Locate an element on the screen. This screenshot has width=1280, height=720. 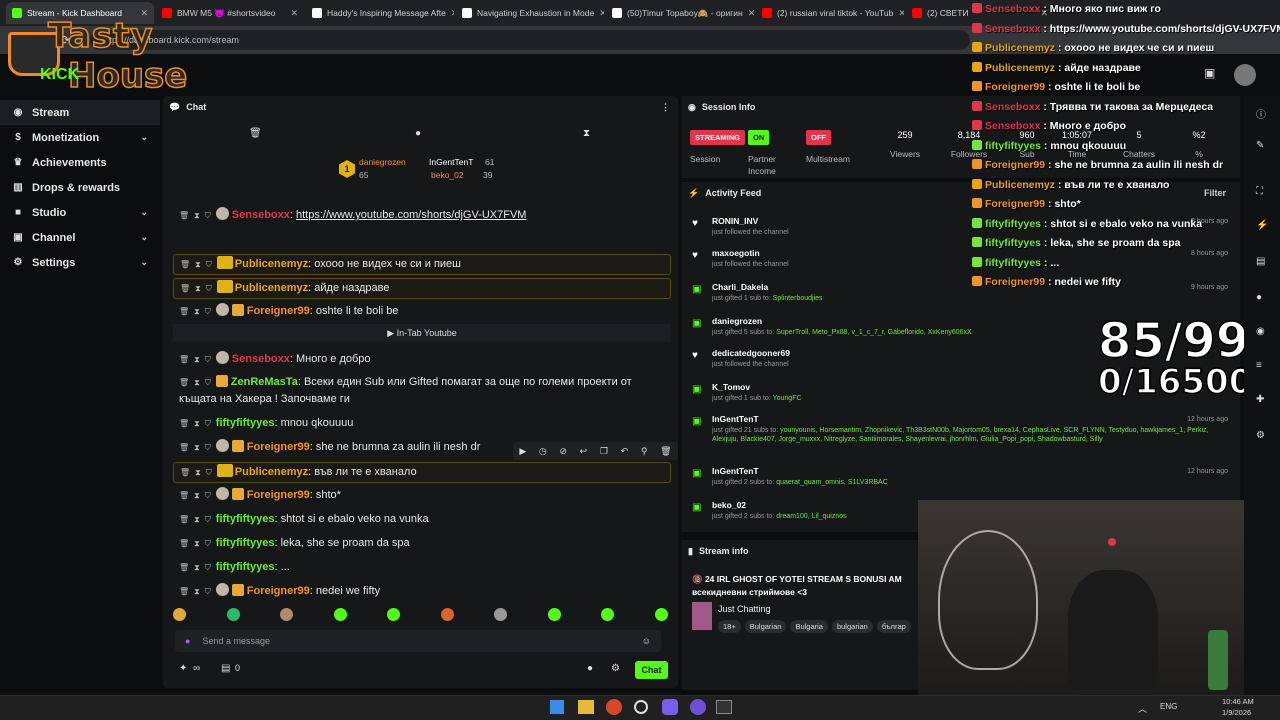
sidebar-item-stream: ◉ Stream is located at coordinates (80, 112).